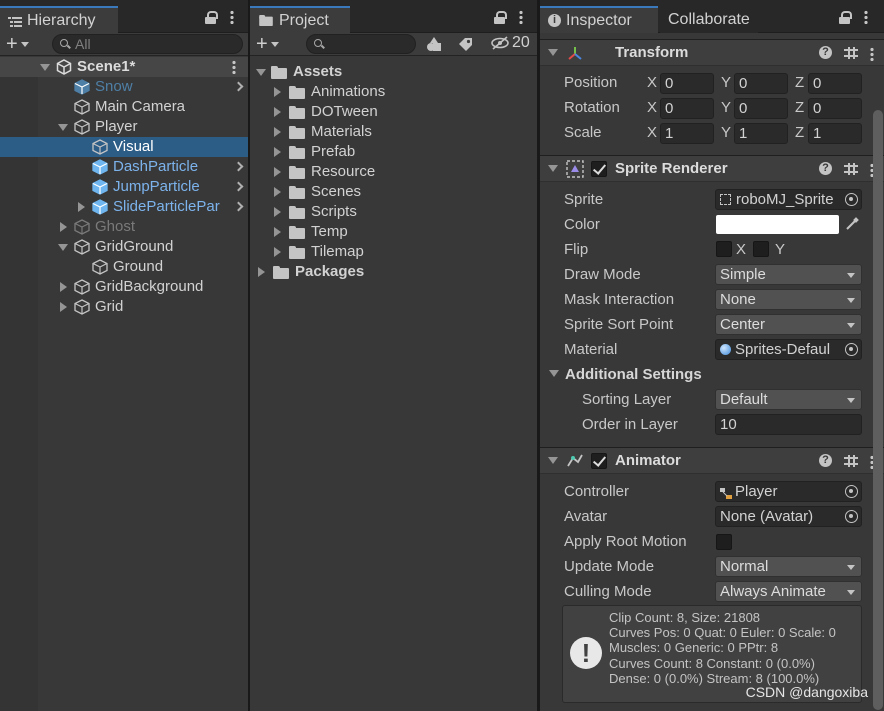  I want to click on hierarchy-item-grid-ground: GridGround, so click(124, 247).